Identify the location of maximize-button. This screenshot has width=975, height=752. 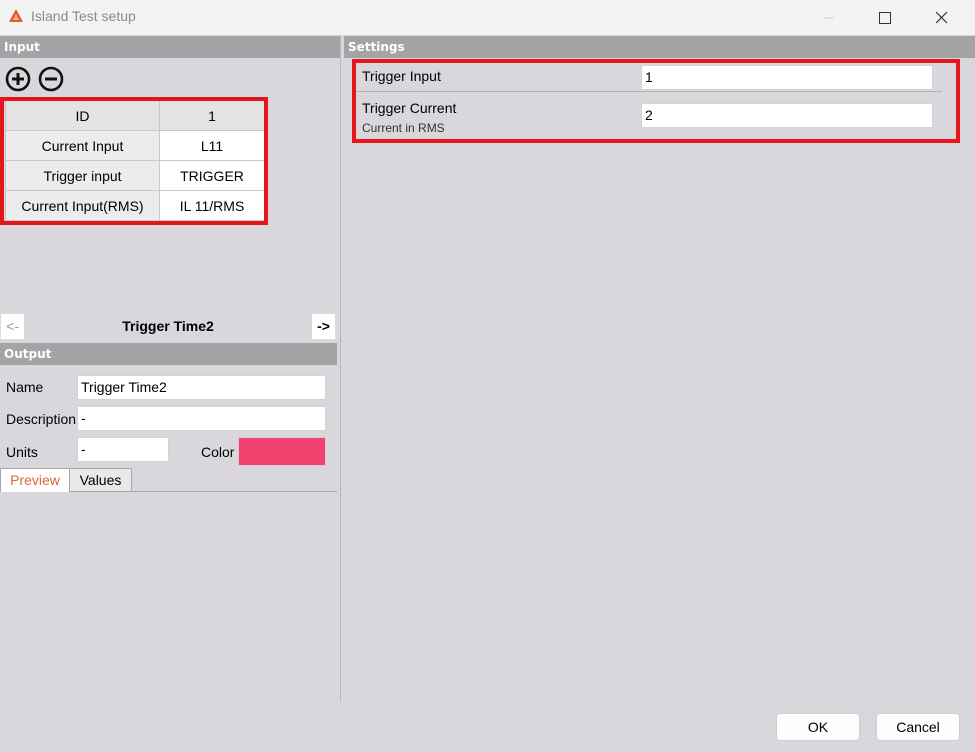
(885, 17).